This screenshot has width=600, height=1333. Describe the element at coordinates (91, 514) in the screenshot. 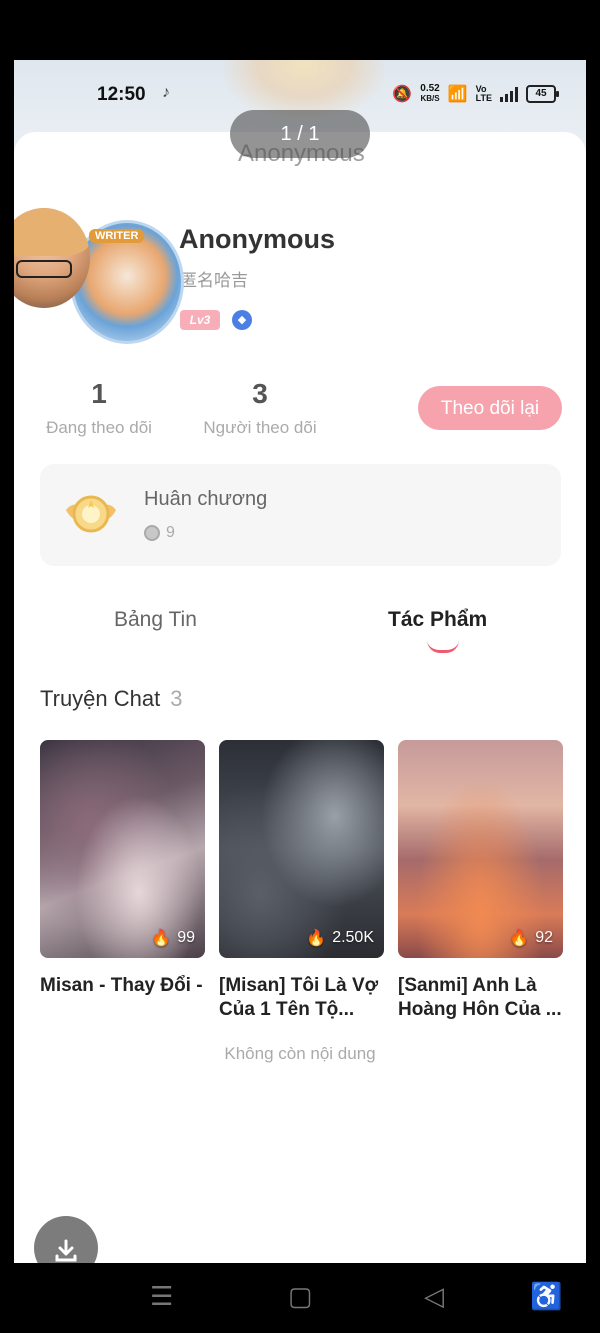

I see `medal-icon` at that location.